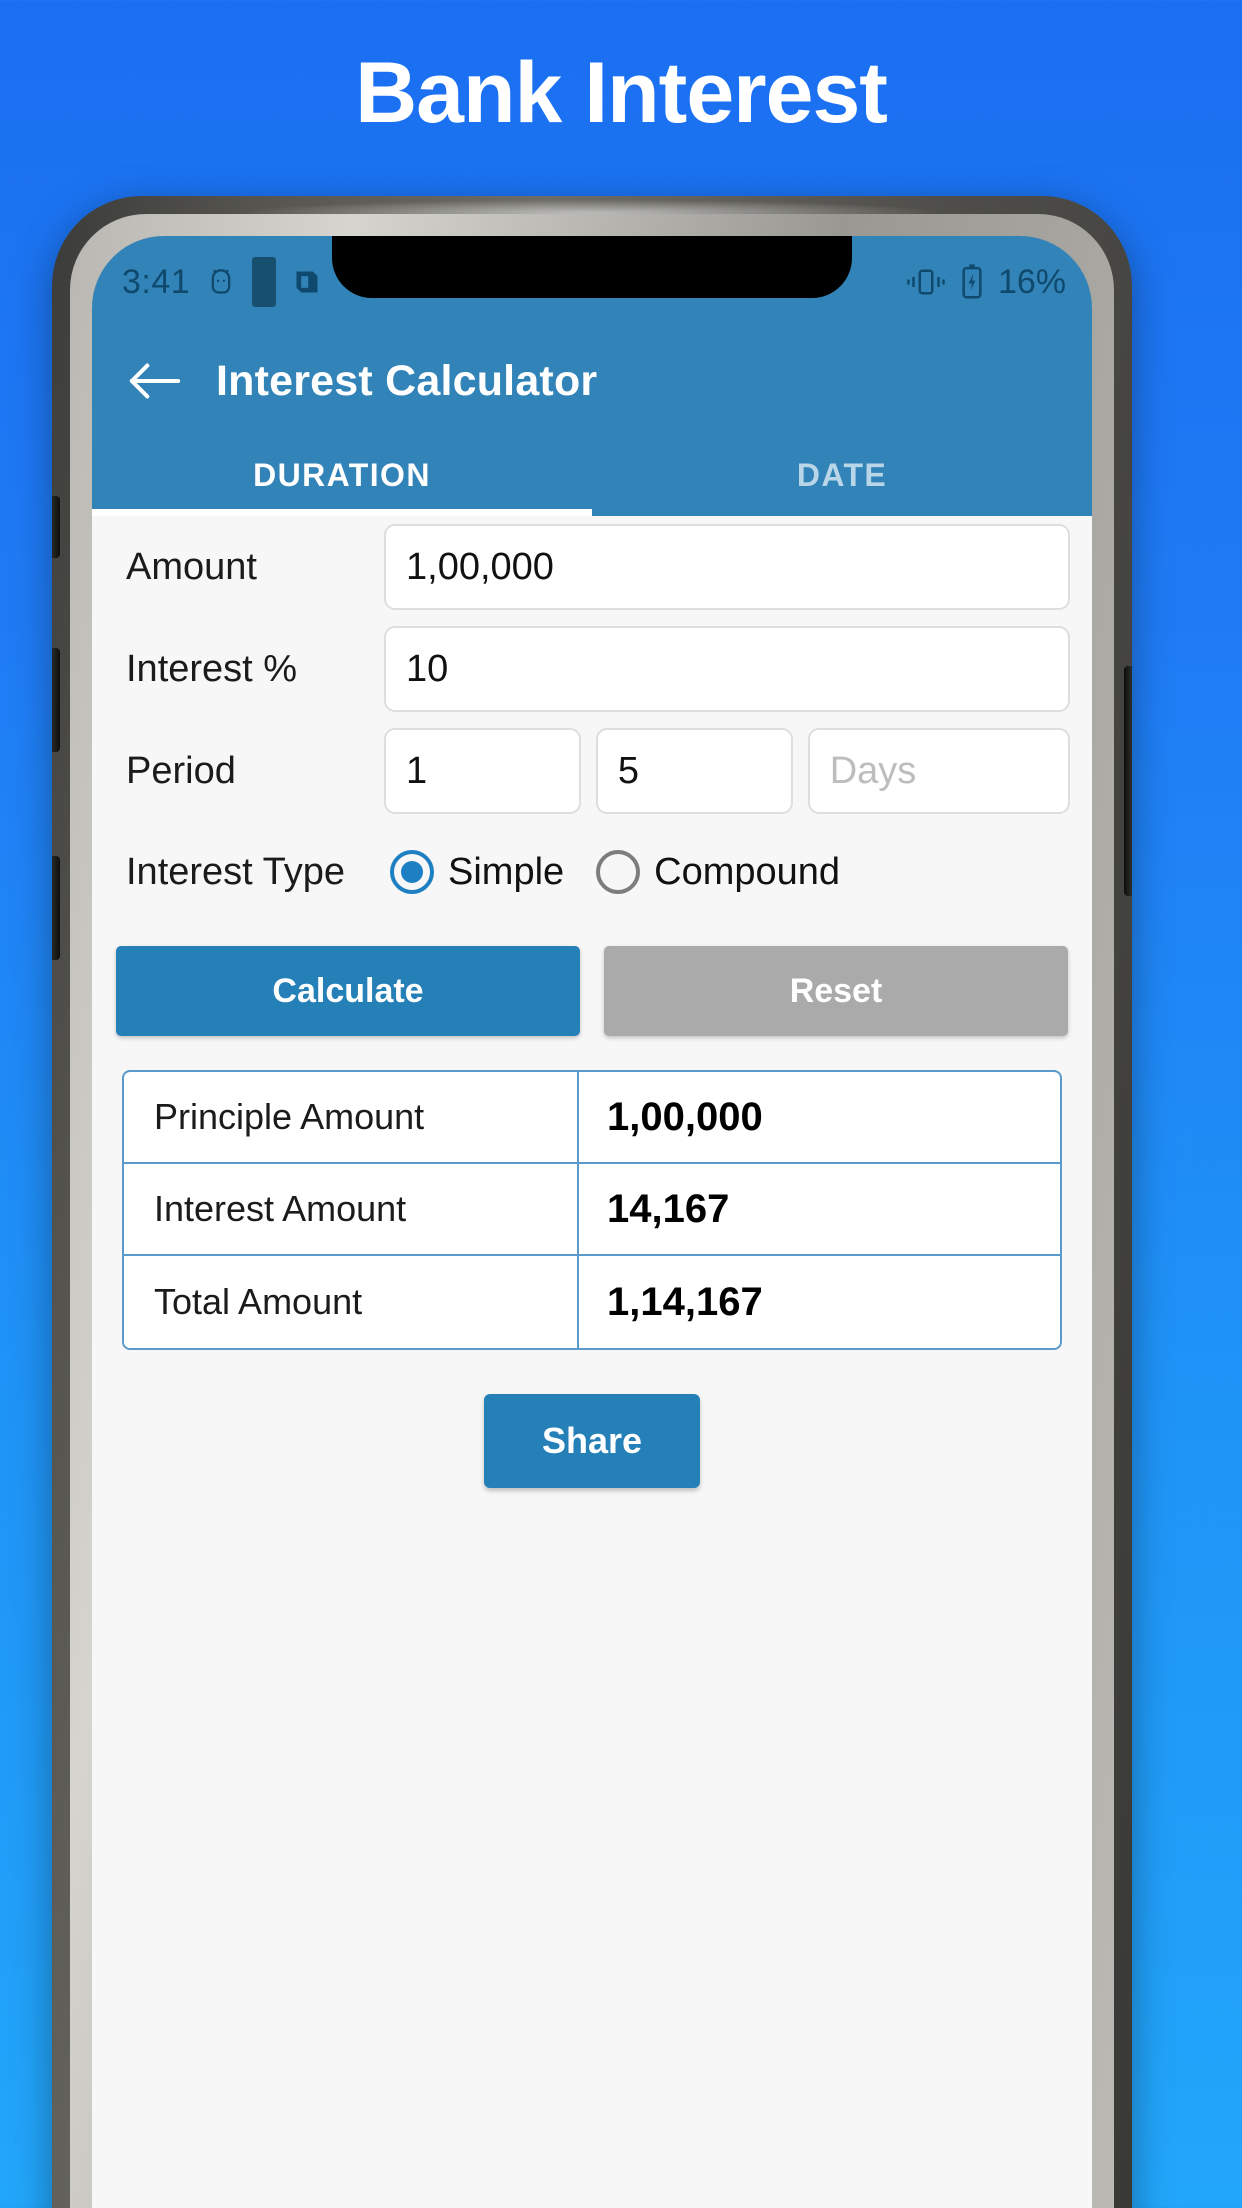 Image resolution: width=1242 pixels, height=2208 pixels. I want to click on app-bar: Interest Calculator, so click(592, 381).